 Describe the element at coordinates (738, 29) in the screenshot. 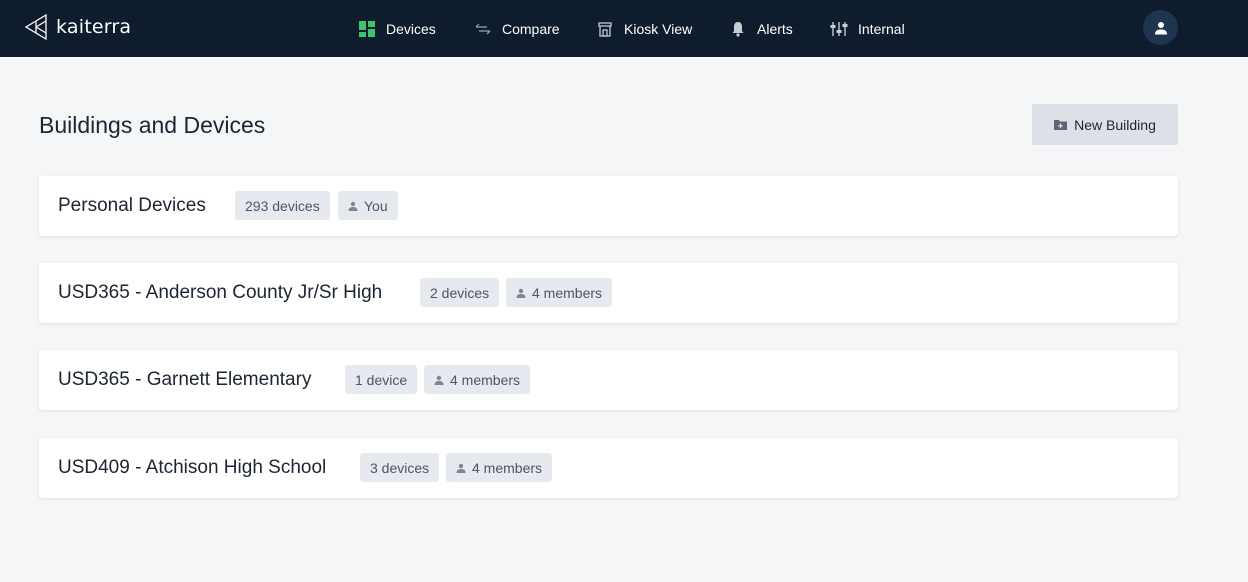

I see `bell-icon` at that location.